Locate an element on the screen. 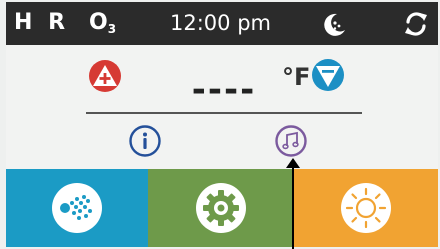  jets-icon is located at coordinates (77, 208).